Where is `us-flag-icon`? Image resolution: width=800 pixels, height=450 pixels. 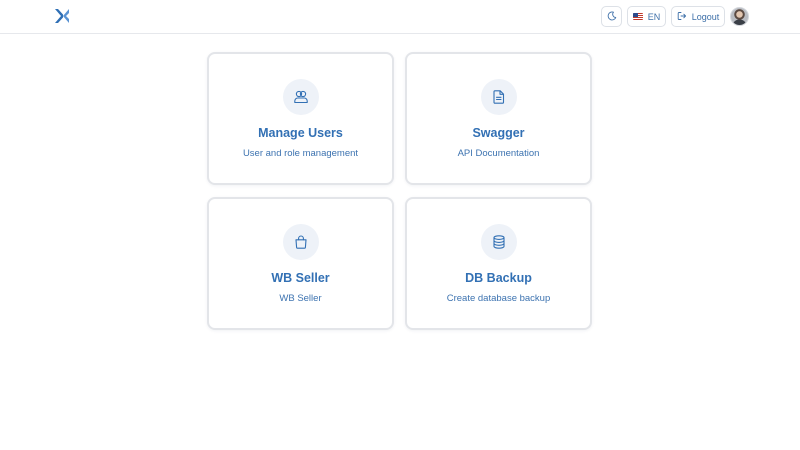 us-flag-icon is located at coordinates (637, 16).